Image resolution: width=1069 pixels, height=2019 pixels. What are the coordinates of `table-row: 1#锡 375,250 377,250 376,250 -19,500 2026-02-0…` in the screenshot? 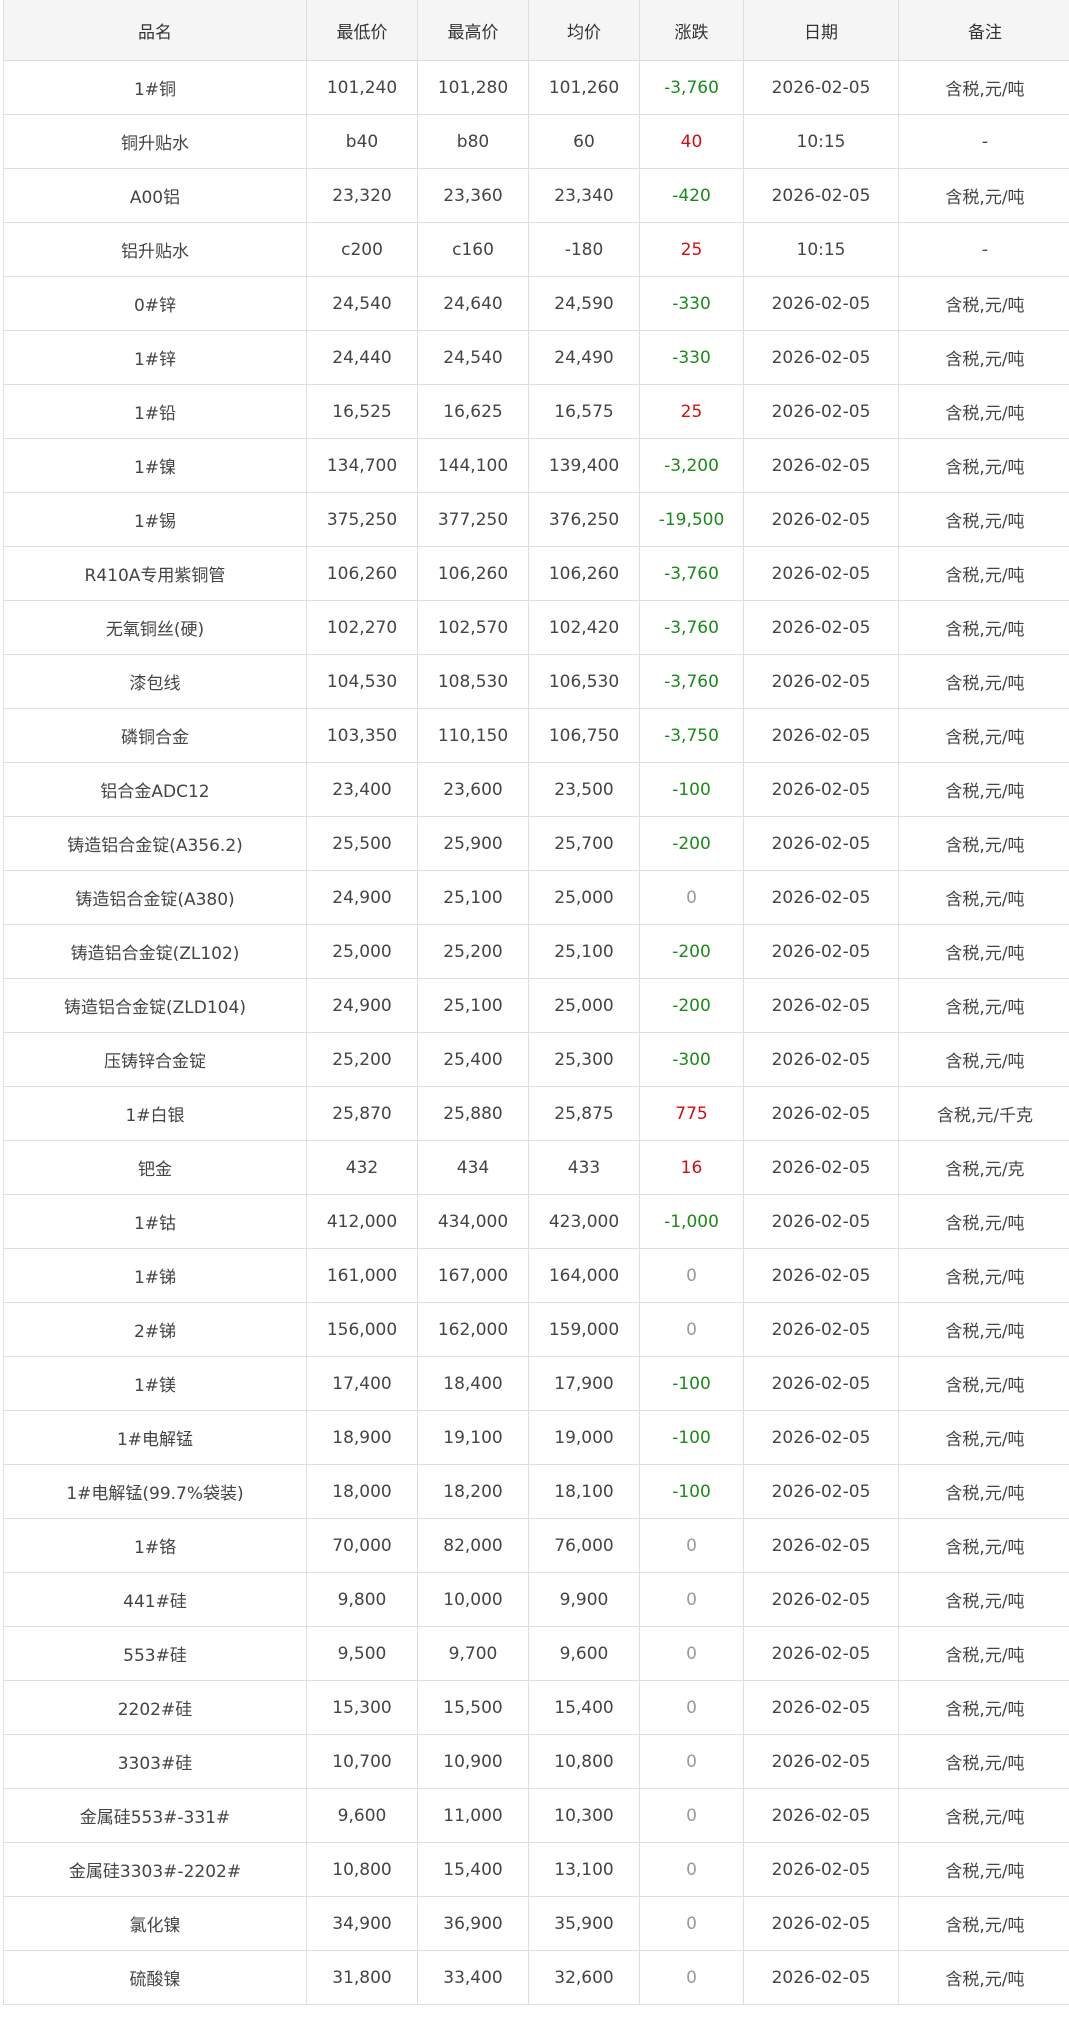 It's located at (536, 519).